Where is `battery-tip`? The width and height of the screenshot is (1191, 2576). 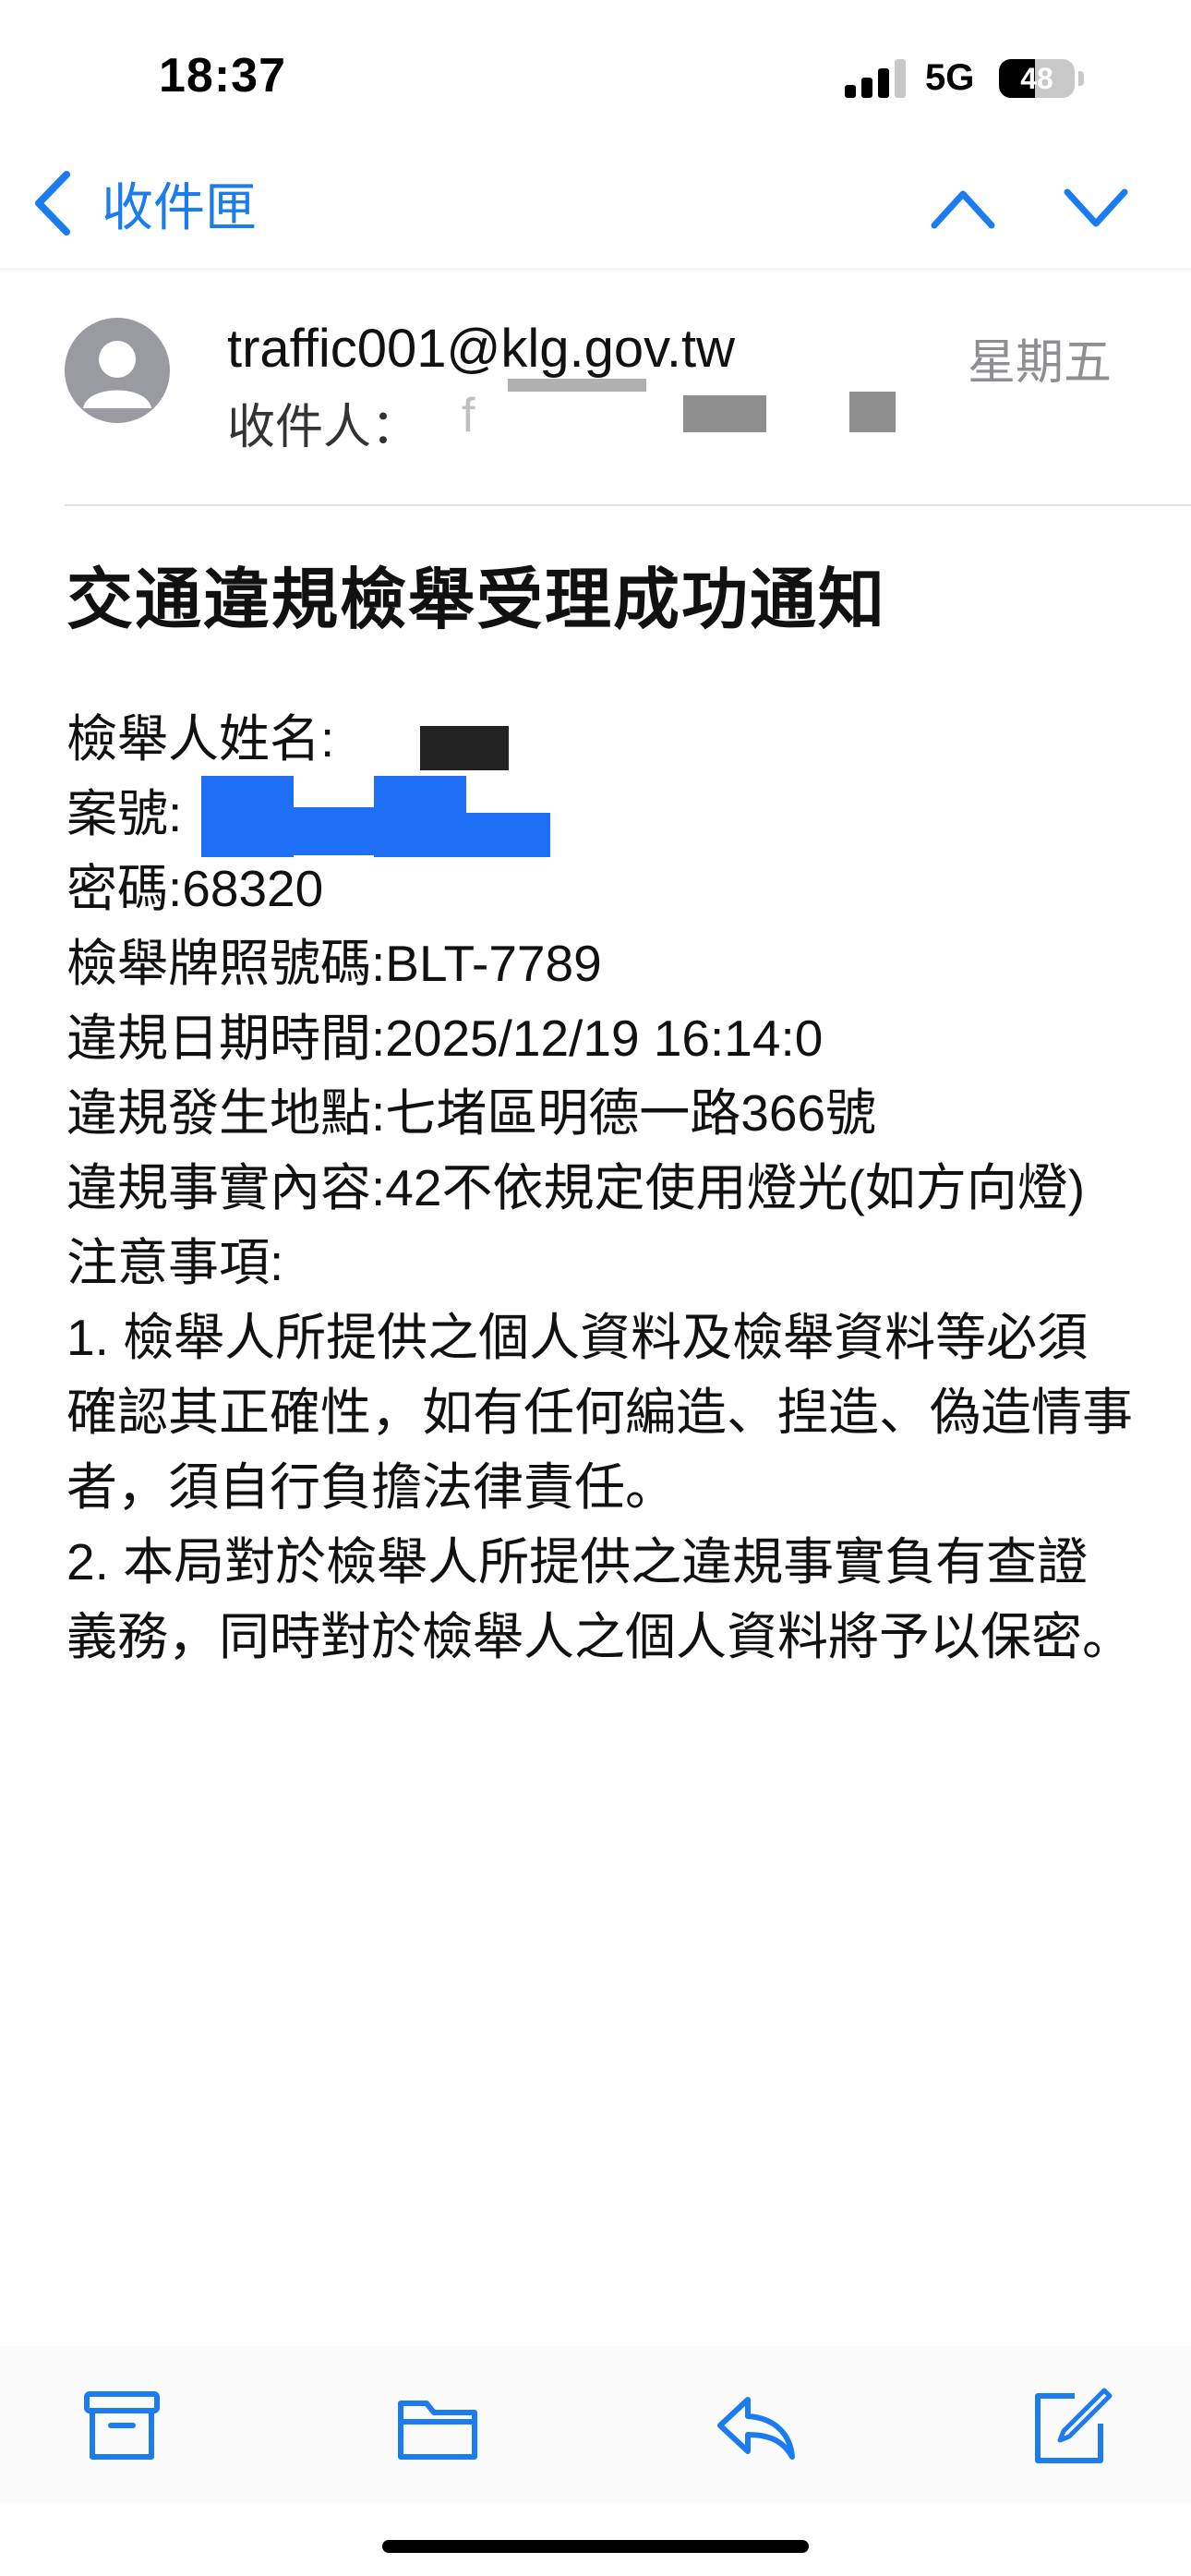 battery-tip is located at coordinates (1081, 78).